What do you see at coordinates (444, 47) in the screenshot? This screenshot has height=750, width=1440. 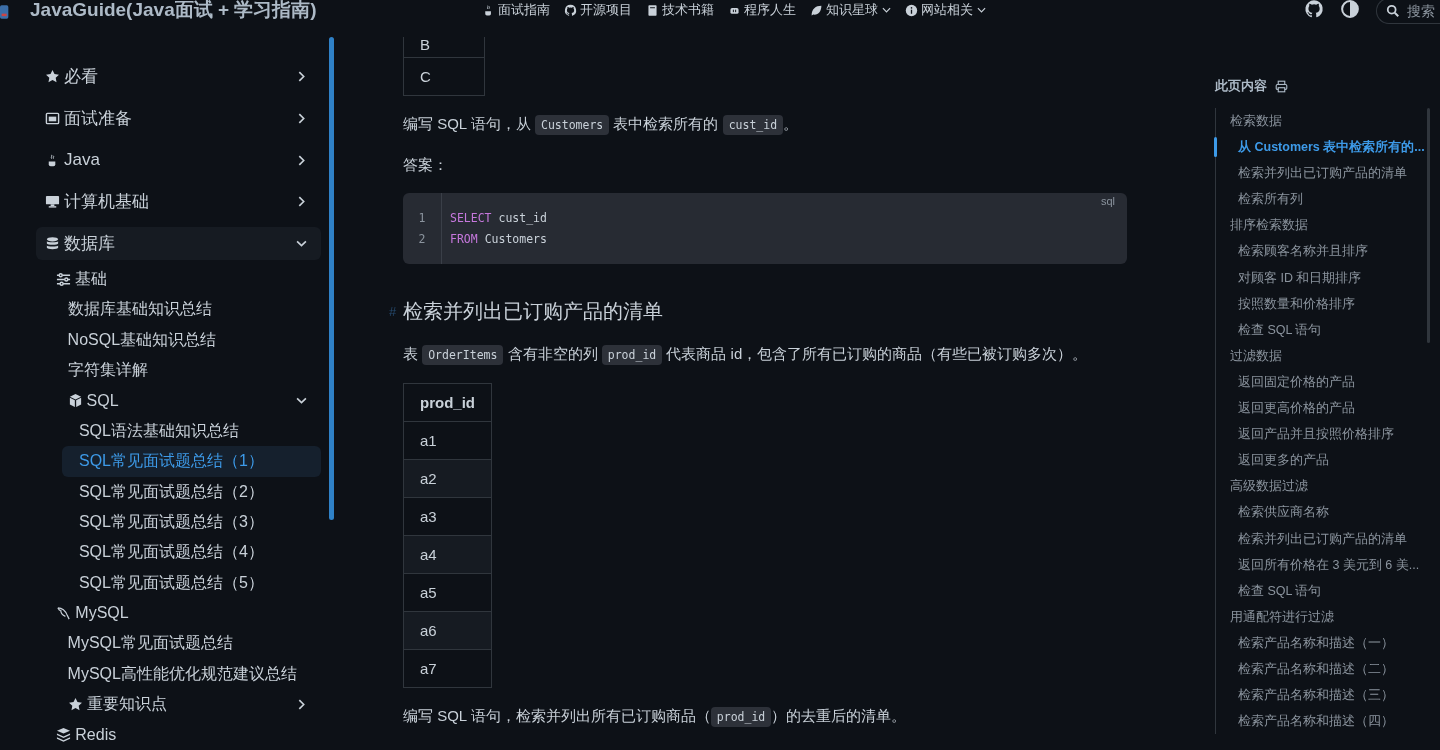 I see `table-cell: B` at bounding box center [444, 47].